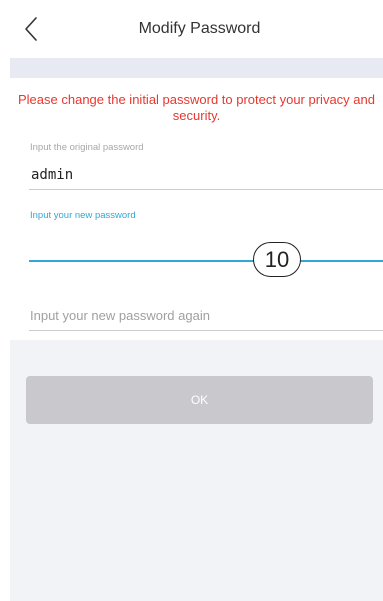 The height and width of the screenshot is (601, 383). Describe the element at coordinates (206, 234) in the screenshot. I see `new-password-field: Input your new password` at that location.